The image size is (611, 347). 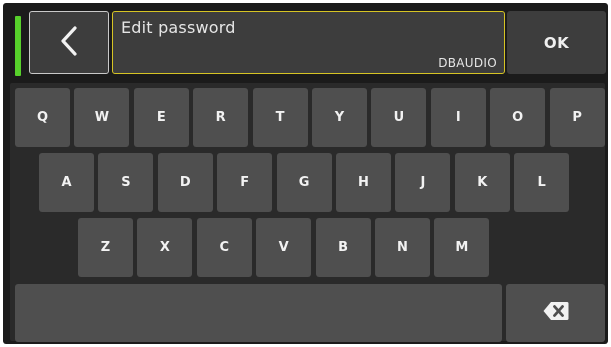 I want to click on key-h: H, so click(x=363, y=182).